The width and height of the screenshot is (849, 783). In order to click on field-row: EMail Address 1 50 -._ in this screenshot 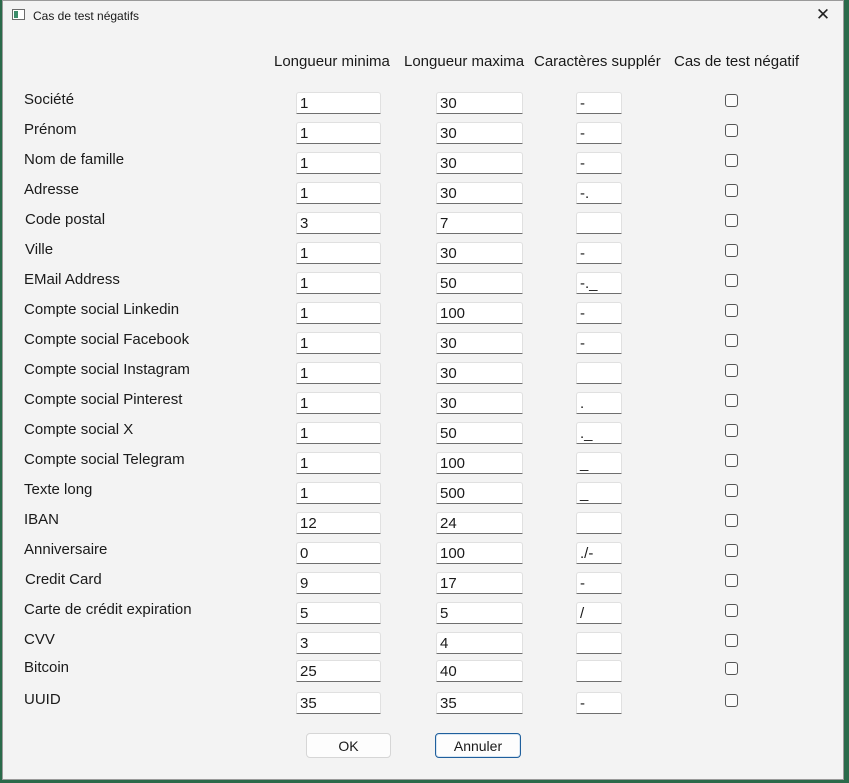, I will do `click(424, 286)`.